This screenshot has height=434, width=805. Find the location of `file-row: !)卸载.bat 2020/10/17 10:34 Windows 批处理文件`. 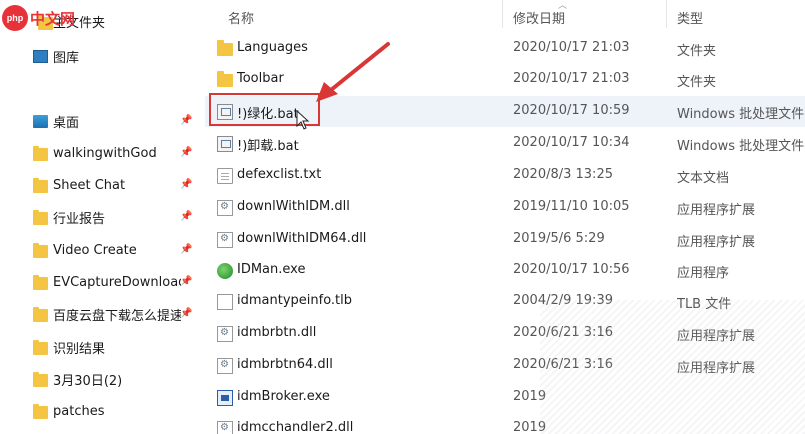

file-row: !)卸载.bat 2020/10/17 10:34 Windows 批处理文件 is located at coordinates (505, 143).